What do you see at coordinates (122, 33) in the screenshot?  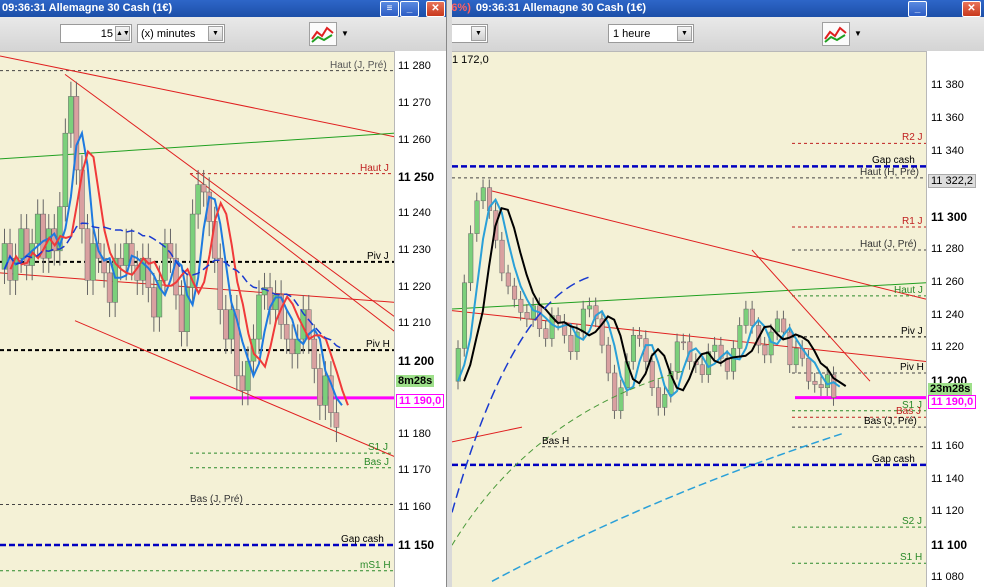 I see `spin-arrow-icon: ▲▼` at bounding box center [122, 33].